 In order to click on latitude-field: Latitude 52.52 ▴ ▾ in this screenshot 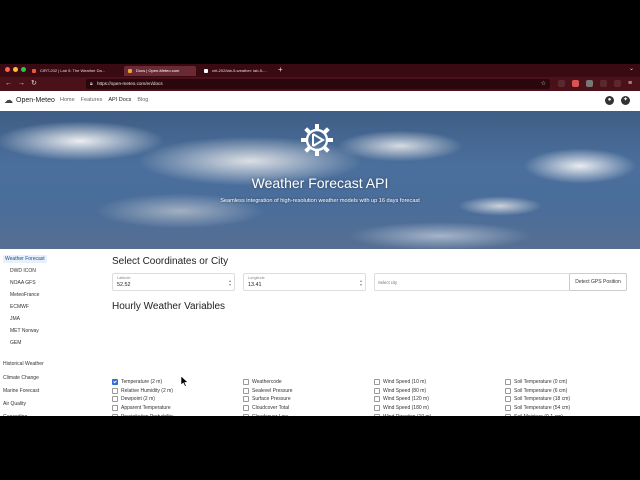, I will do `click(173, 282)`.